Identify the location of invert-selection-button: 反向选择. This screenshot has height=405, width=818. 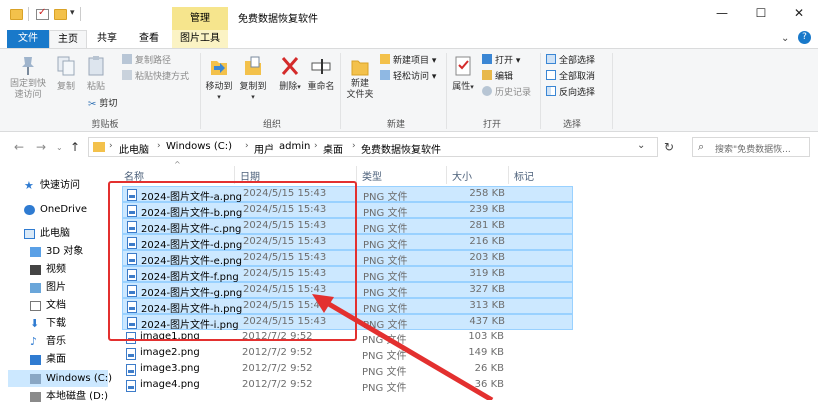
(570, 93).